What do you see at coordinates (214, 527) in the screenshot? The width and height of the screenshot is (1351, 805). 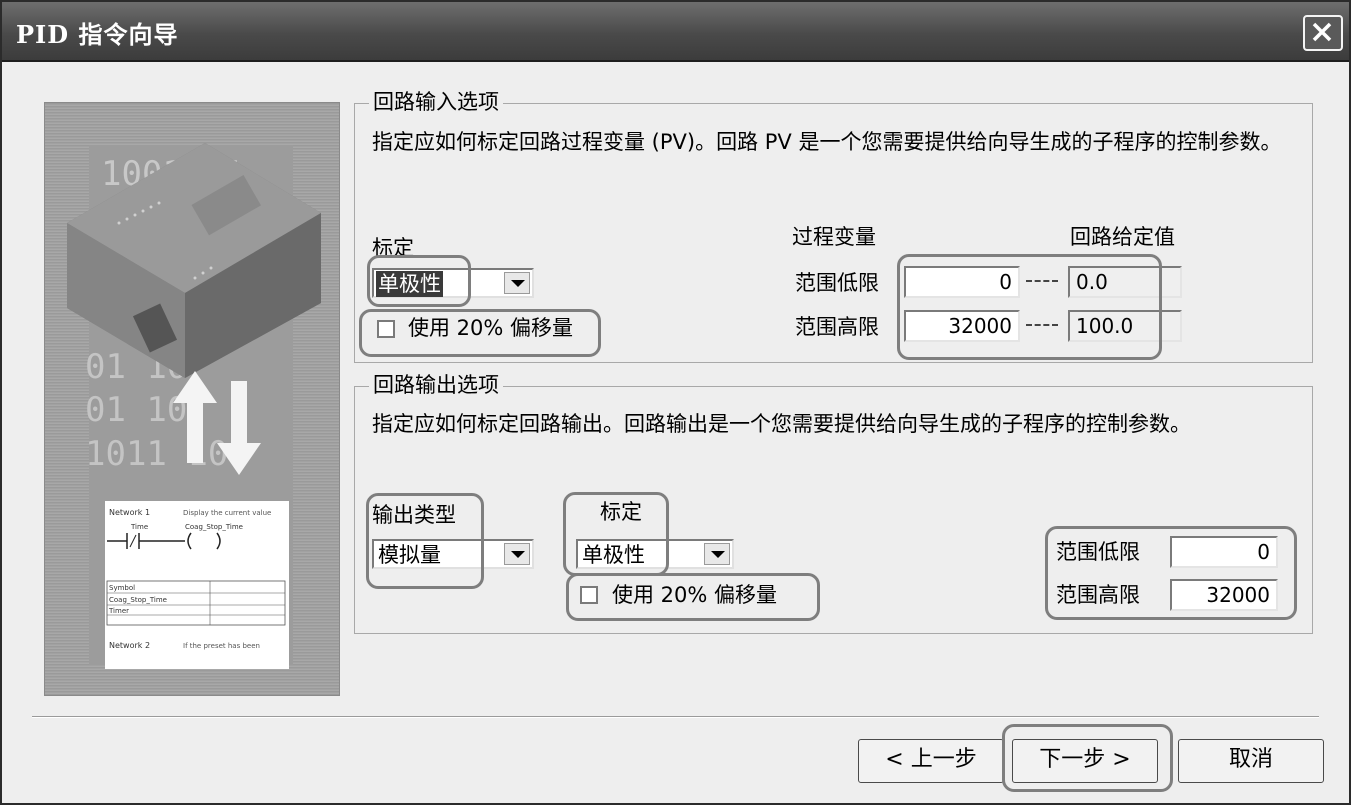 I see `coil-tag: Coag_Stop_Time` at bounding box center [214, 527].